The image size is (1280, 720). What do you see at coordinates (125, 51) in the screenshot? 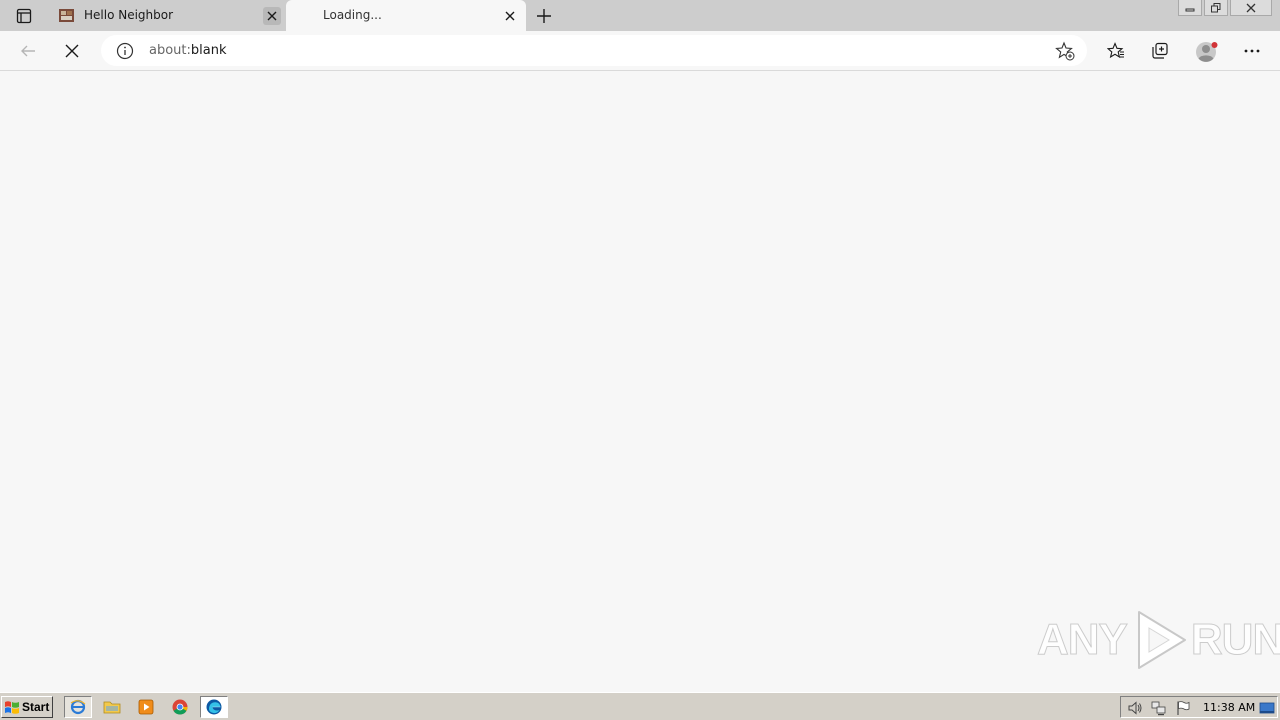
I see `info-icon` at bounding box center [125, 51].